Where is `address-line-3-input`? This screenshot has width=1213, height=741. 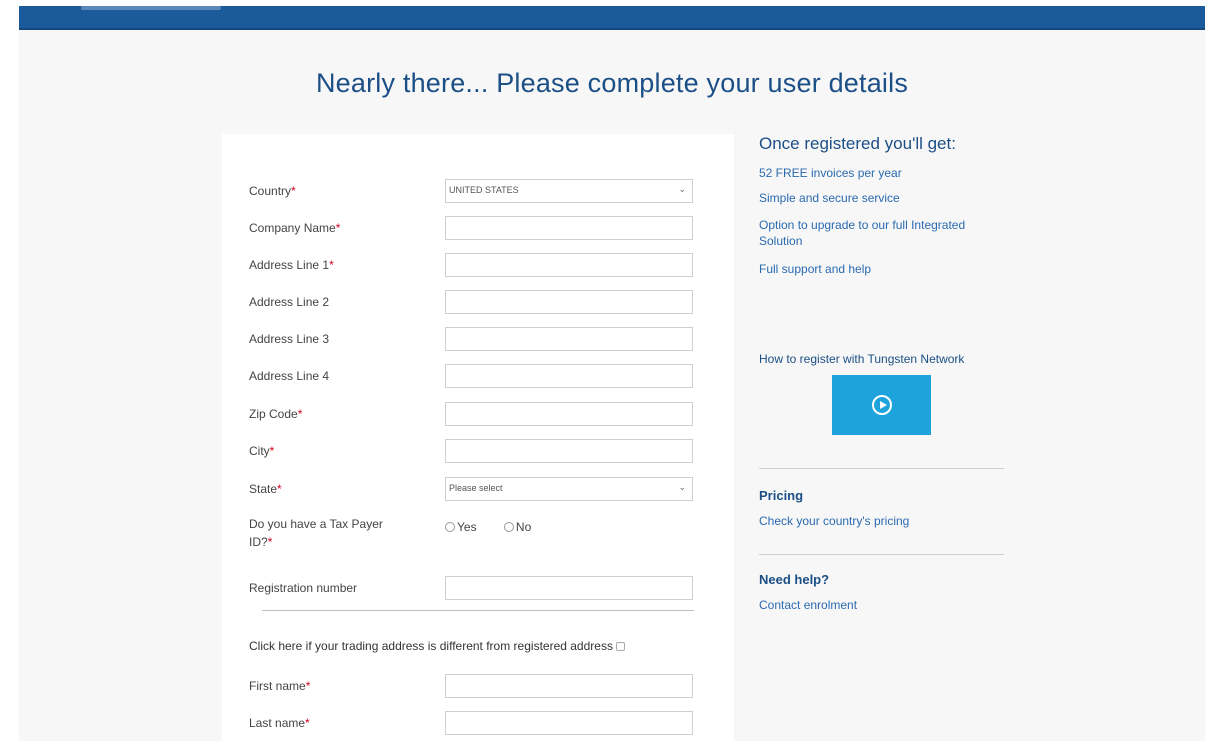 address-line-3-input is located at coordinates (569, 339).